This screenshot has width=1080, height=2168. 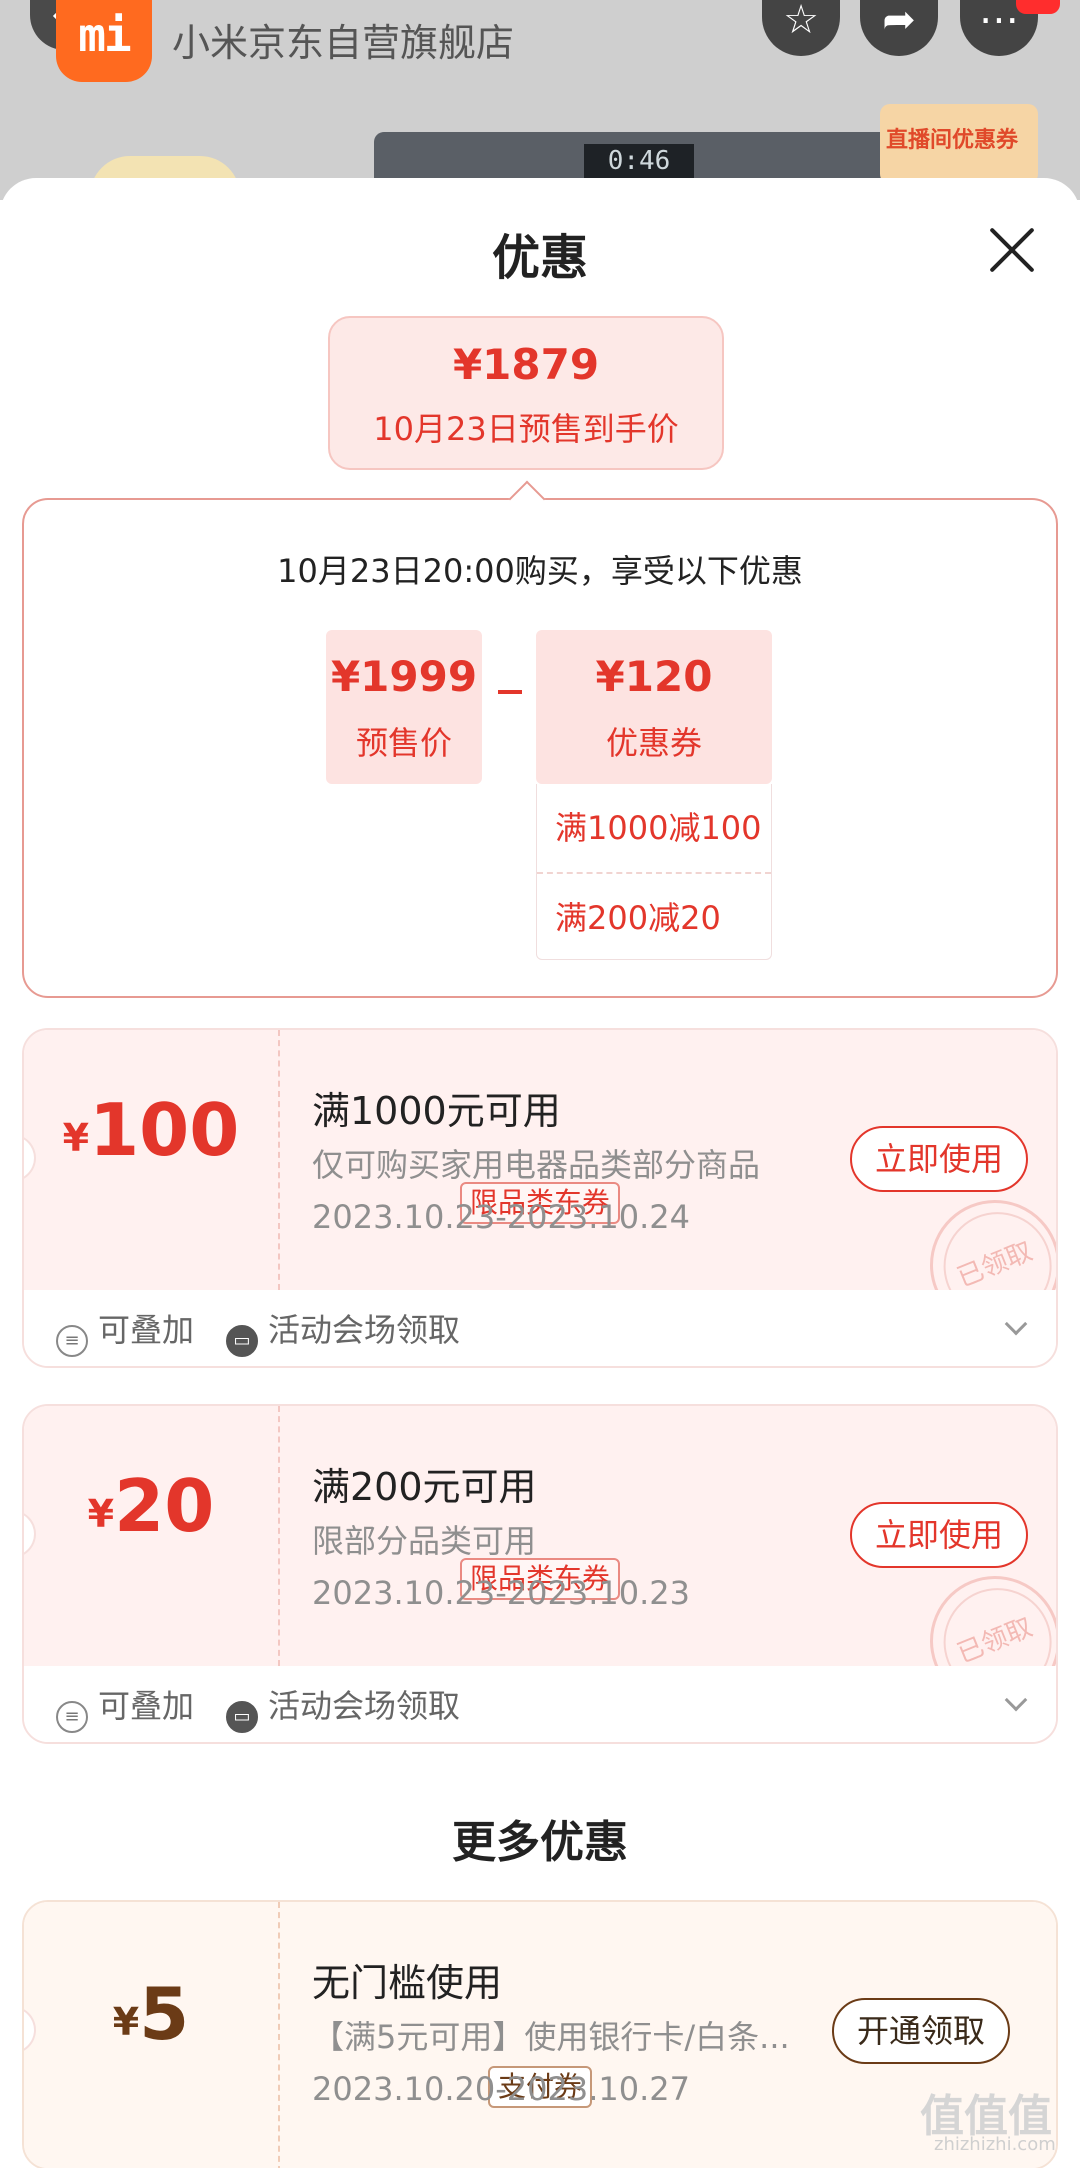 What do you see at coordinates (526, 364) in the screenshot?
I see `final-price: ¥1879` at bounding box center [526, 364].